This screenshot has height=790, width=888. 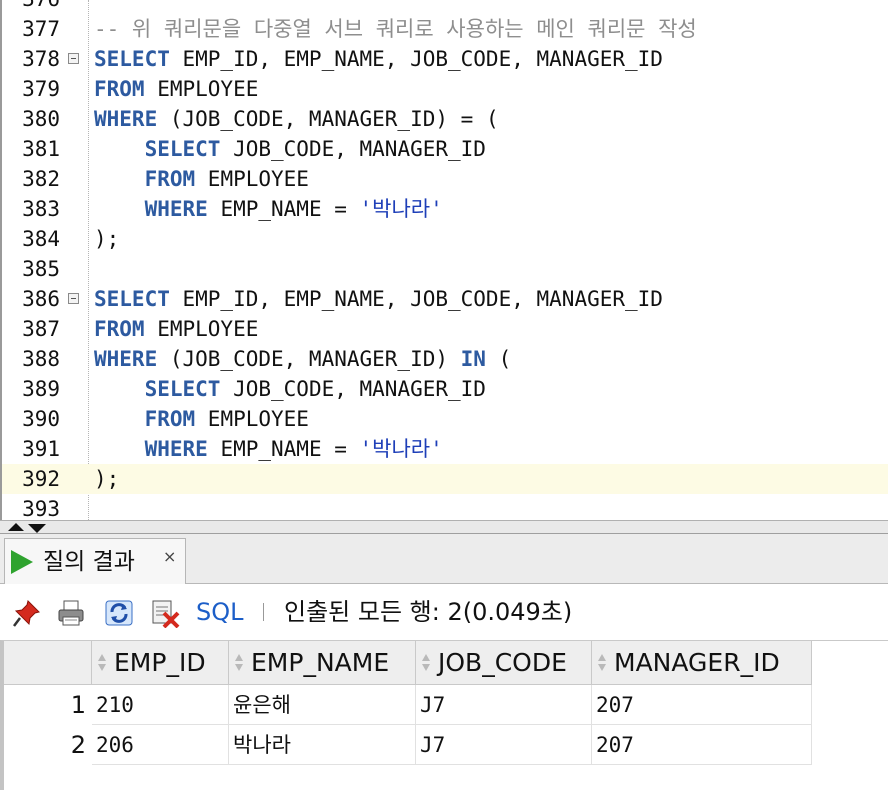 What do you see at coordinates (119, 613) in the screenshot?
I see `refresh-icon` at bounding box center [119, 613].